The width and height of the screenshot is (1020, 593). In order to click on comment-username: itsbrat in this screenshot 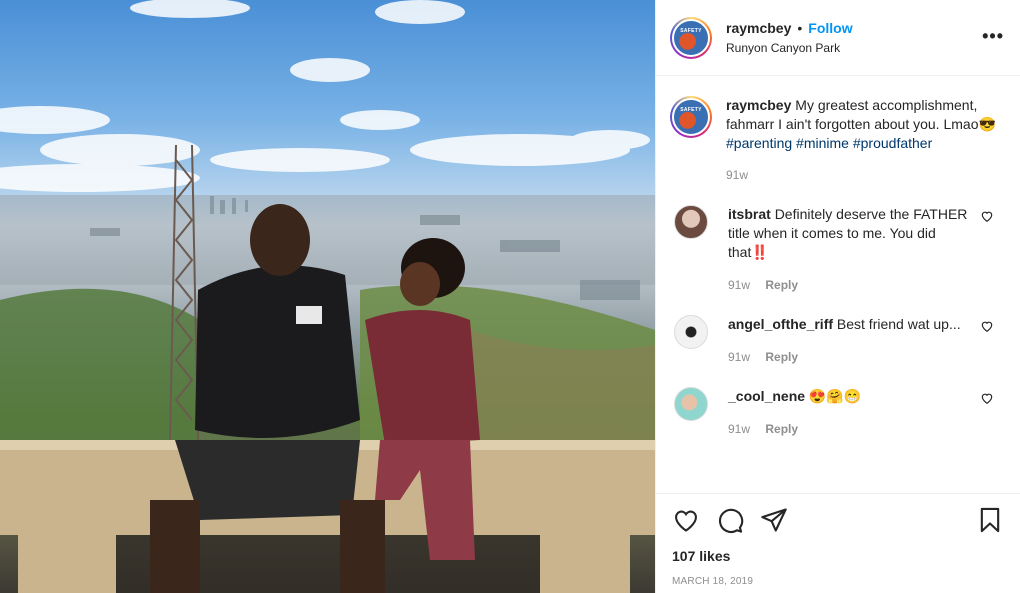, I will do `click(749, 214)`.